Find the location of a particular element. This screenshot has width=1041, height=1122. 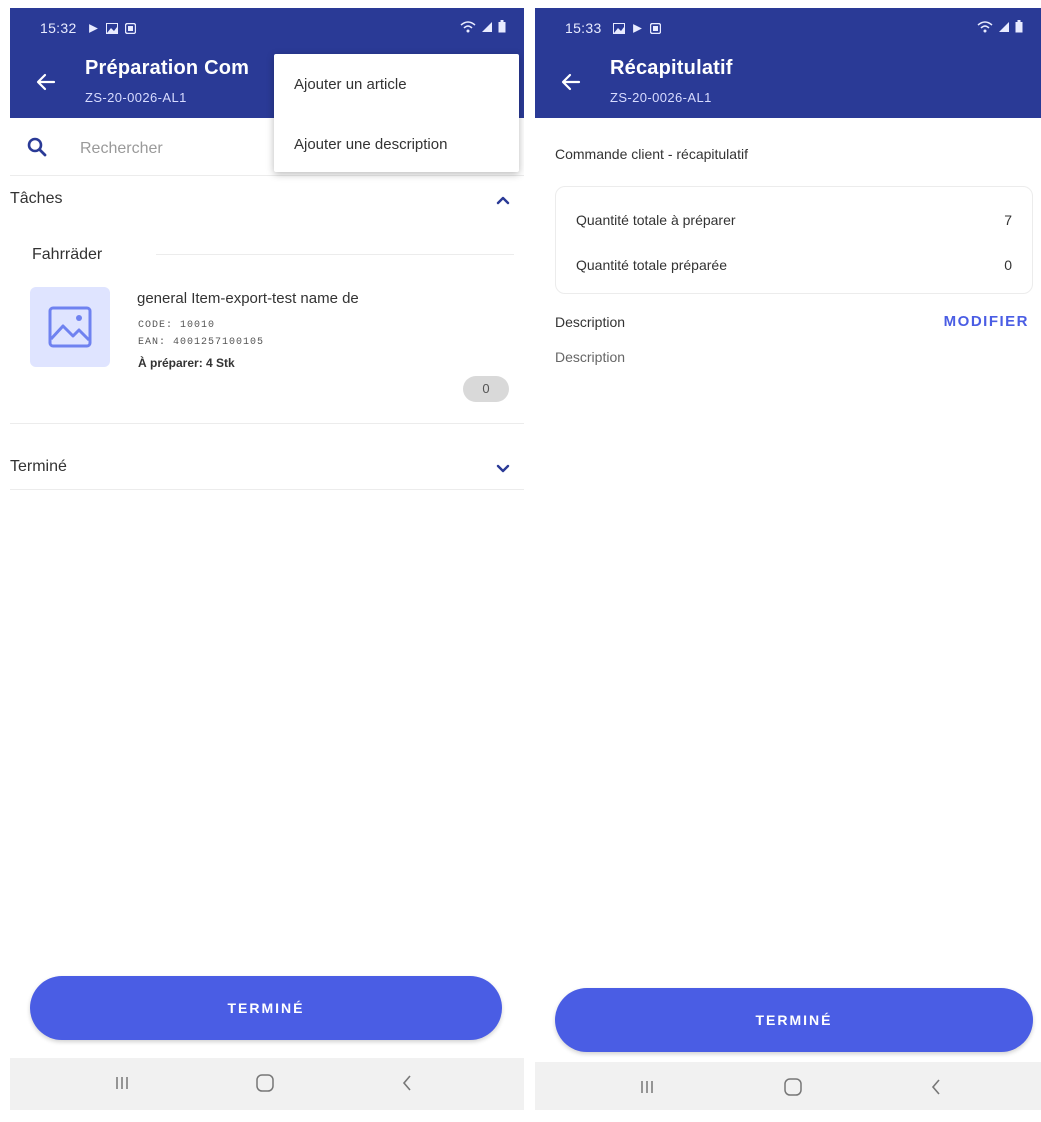

page-title: Préparation Com is located at coordinates (167, 68).